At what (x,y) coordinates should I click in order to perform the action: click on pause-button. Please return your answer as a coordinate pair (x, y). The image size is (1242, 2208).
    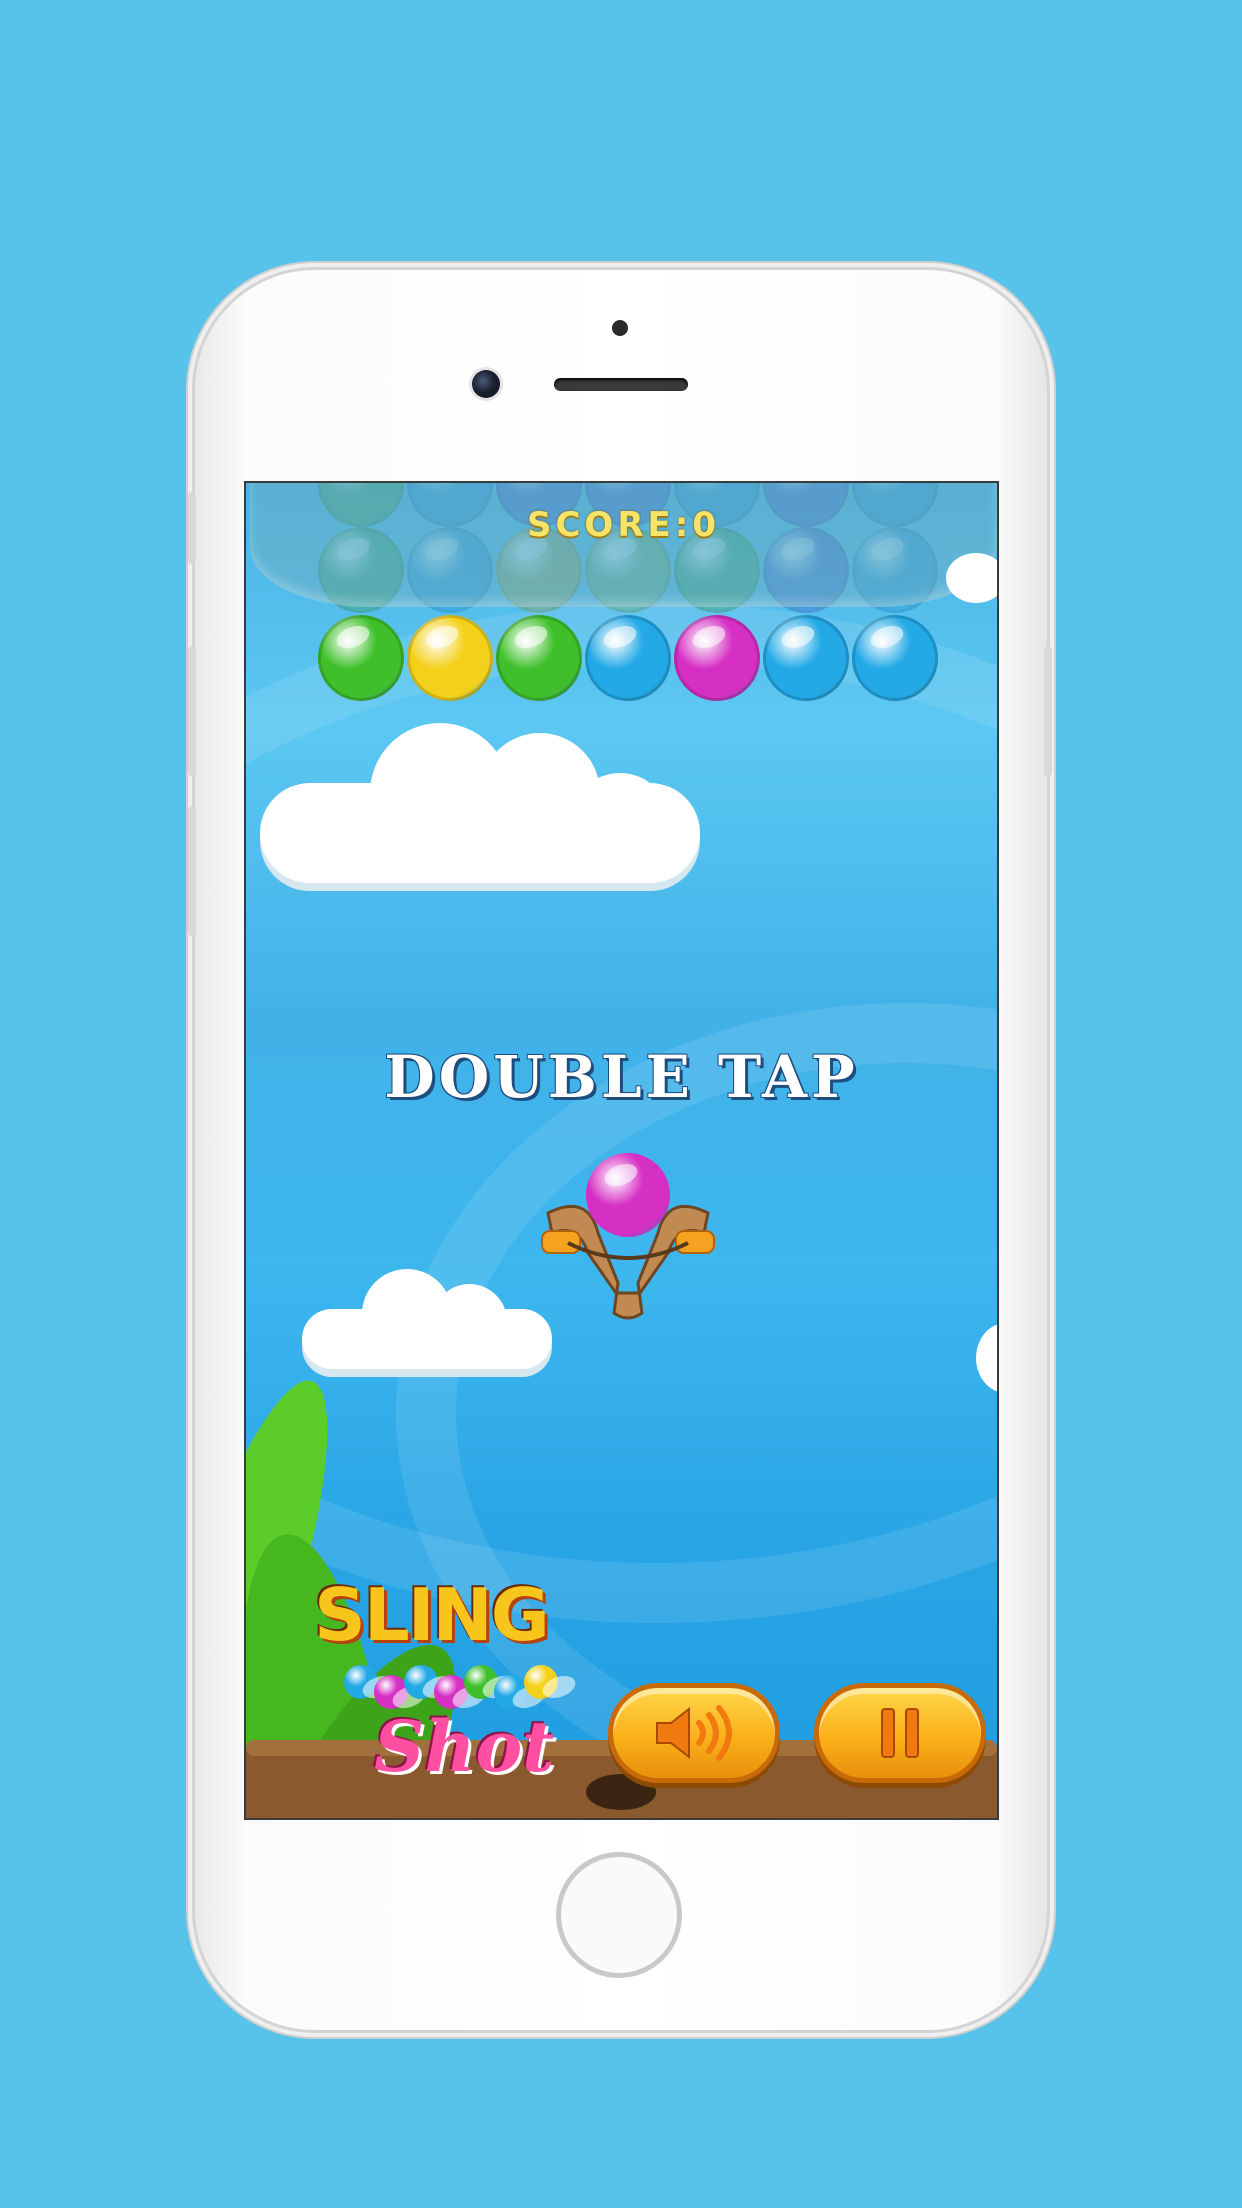
    Looking at the image, I should click on (900, 1733).